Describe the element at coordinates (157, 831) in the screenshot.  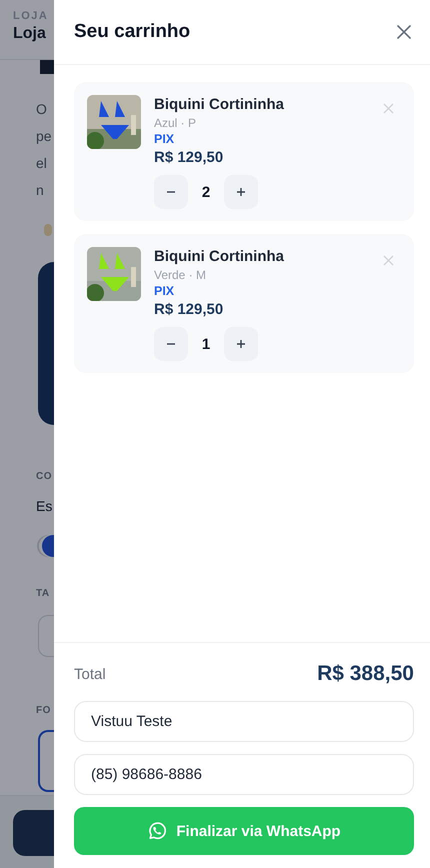
I see `whatsapp-icon` at that location.